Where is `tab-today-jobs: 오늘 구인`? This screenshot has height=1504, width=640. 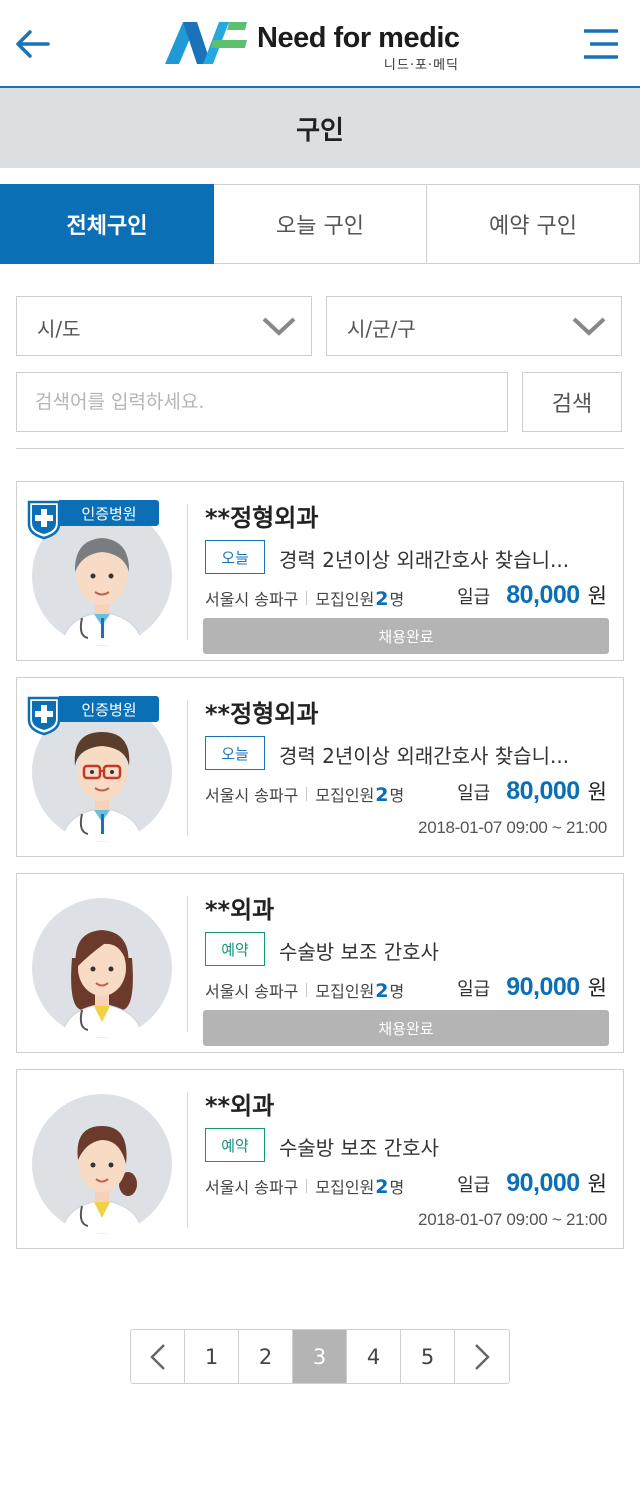
tab-today-jobs: 오늘 구인 is located at coordinates (320, 224).